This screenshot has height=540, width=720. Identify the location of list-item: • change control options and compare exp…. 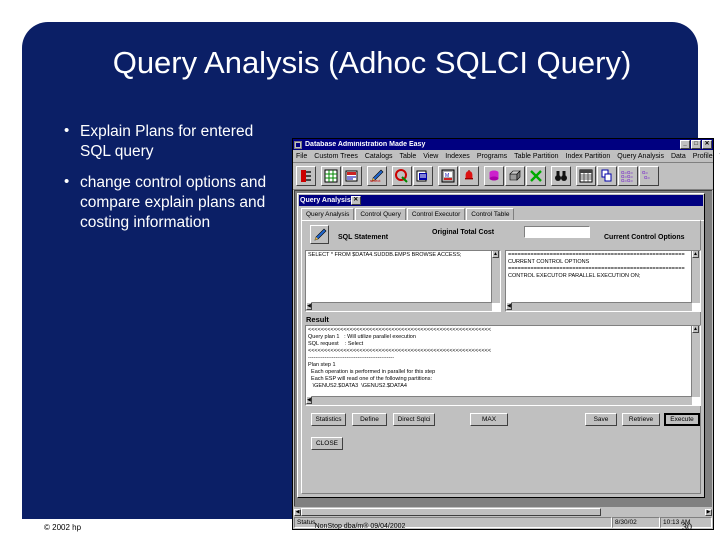
(163, 203).